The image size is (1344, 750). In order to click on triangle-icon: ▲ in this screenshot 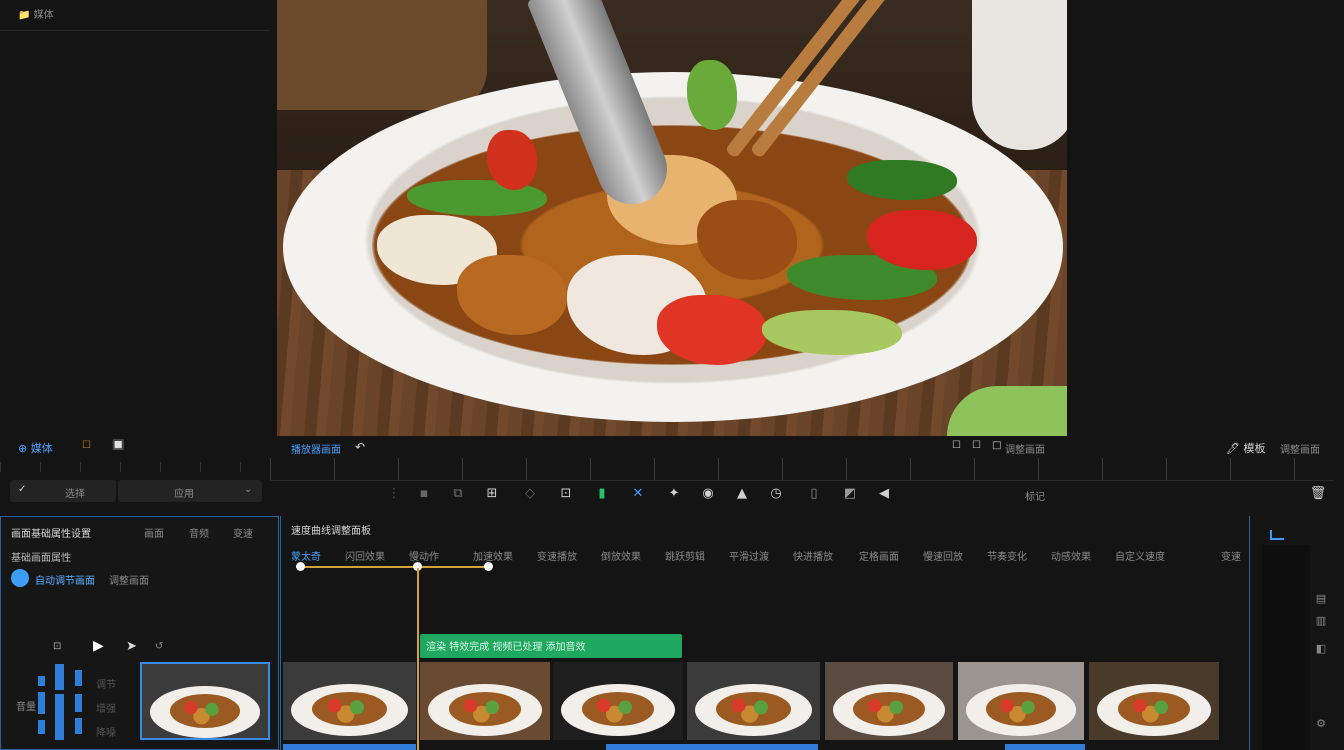, I will do `click(742, 494)`.